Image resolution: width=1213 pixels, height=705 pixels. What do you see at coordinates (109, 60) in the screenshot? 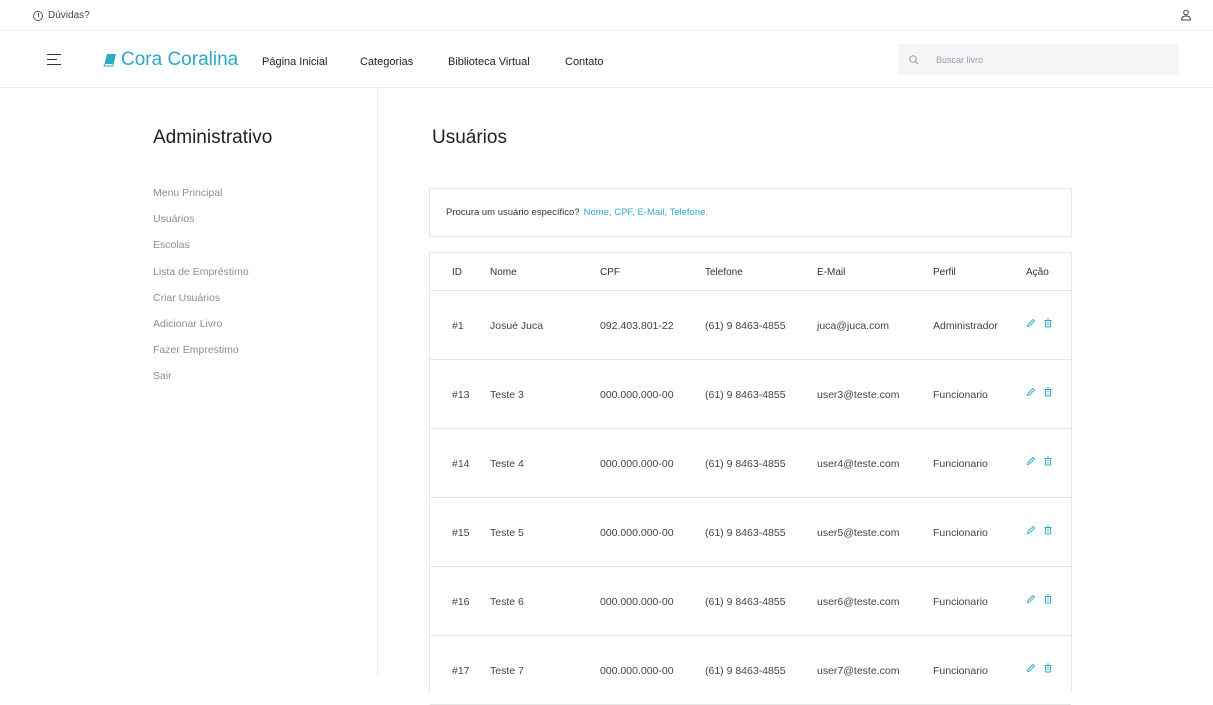
I see `book-icon` at bounding box center [109, 60].